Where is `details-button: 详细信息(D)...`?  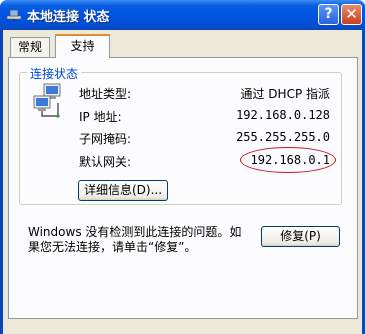
details-button: 详细信息(D)... is located at coordinates (123, 190).